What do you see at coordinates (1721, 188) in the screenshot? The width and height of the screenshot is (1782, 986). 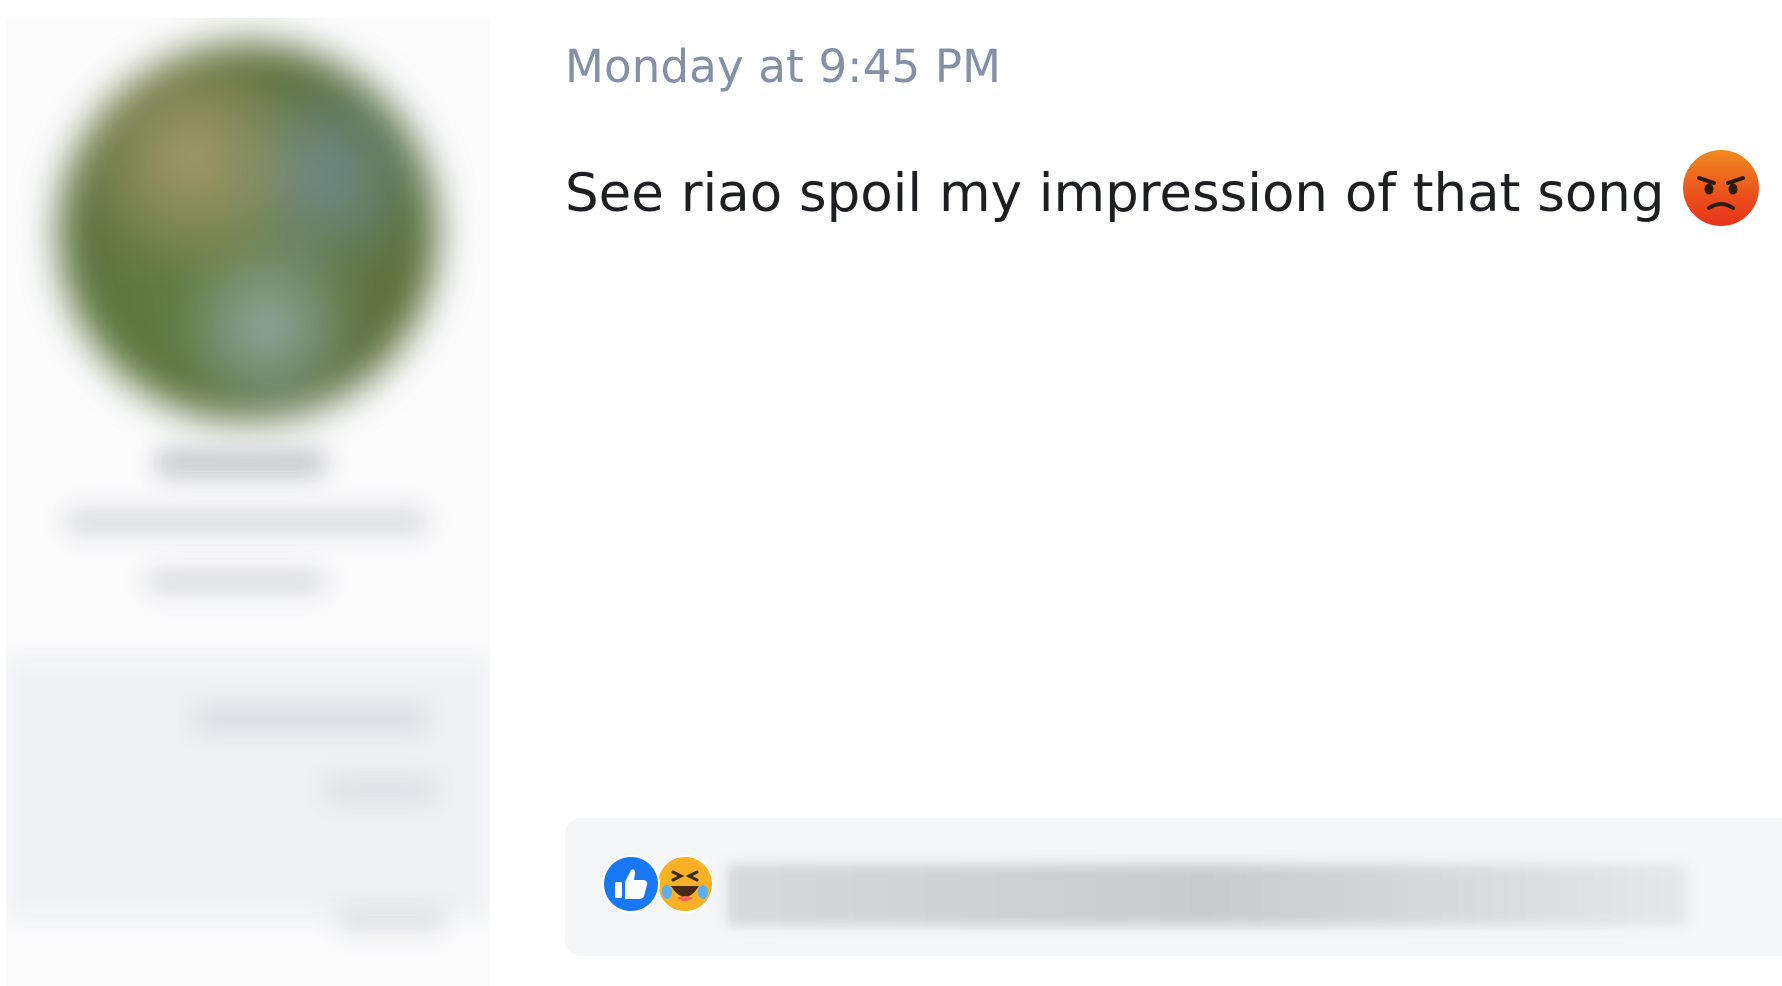 I see `angry-face-icon` at bounding box center [1721, 188].